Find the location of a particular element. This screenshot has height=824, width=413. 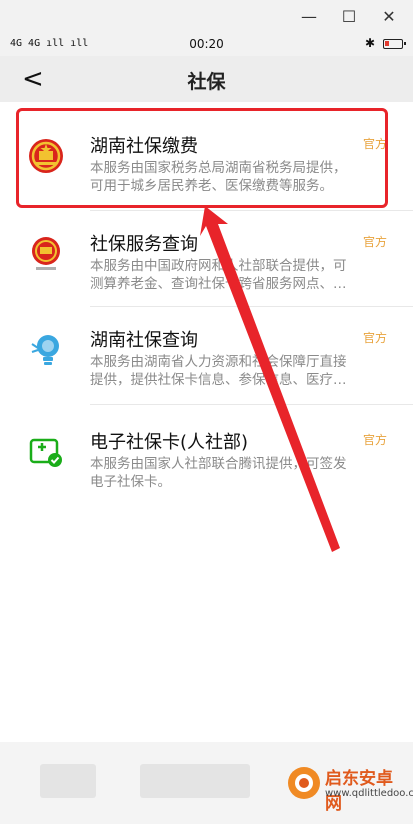

close-button: ✕ is located at coordinates (389, 16).